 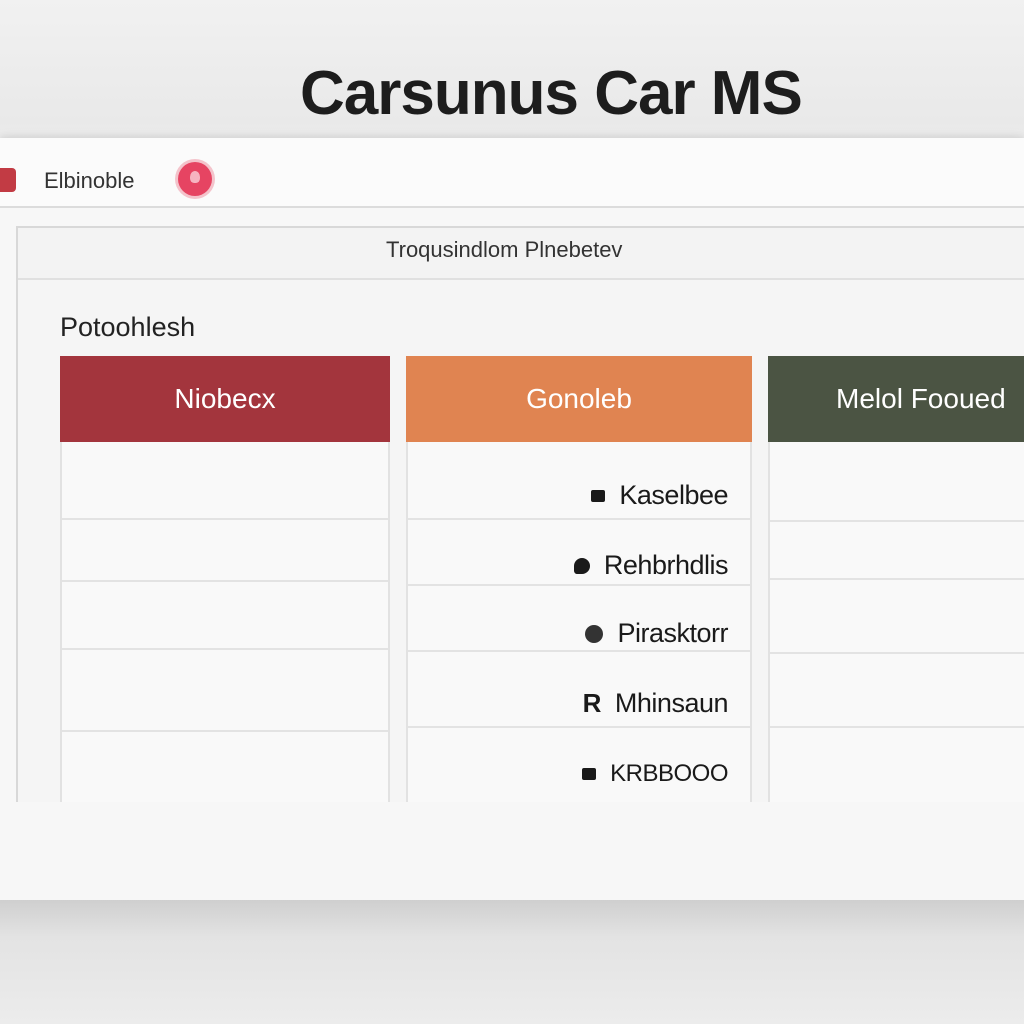 What do you see at coordinates (8, 180) in the screenshot?
I see `car-icon` at bounding box center [8, 180].